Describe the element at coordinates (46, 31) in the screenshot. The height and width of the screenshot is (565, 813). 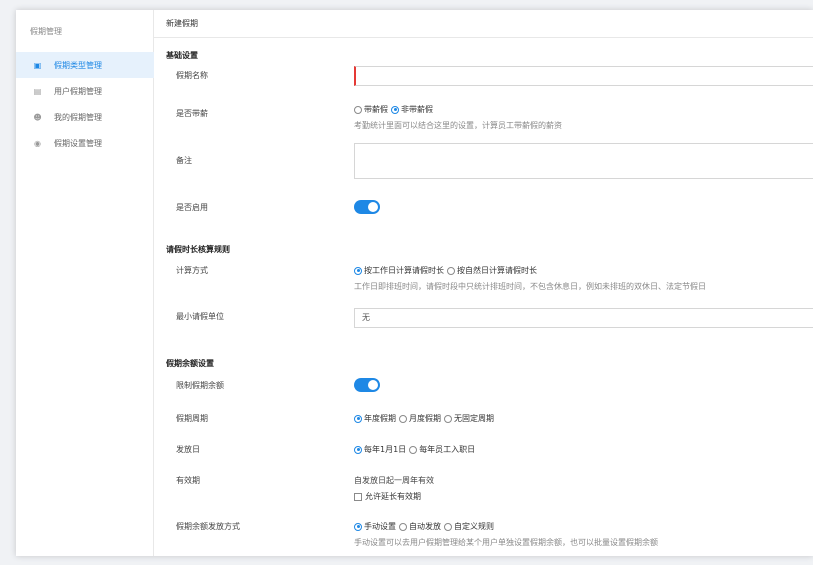
I see `sidebar-title: 假期管理` at that location.